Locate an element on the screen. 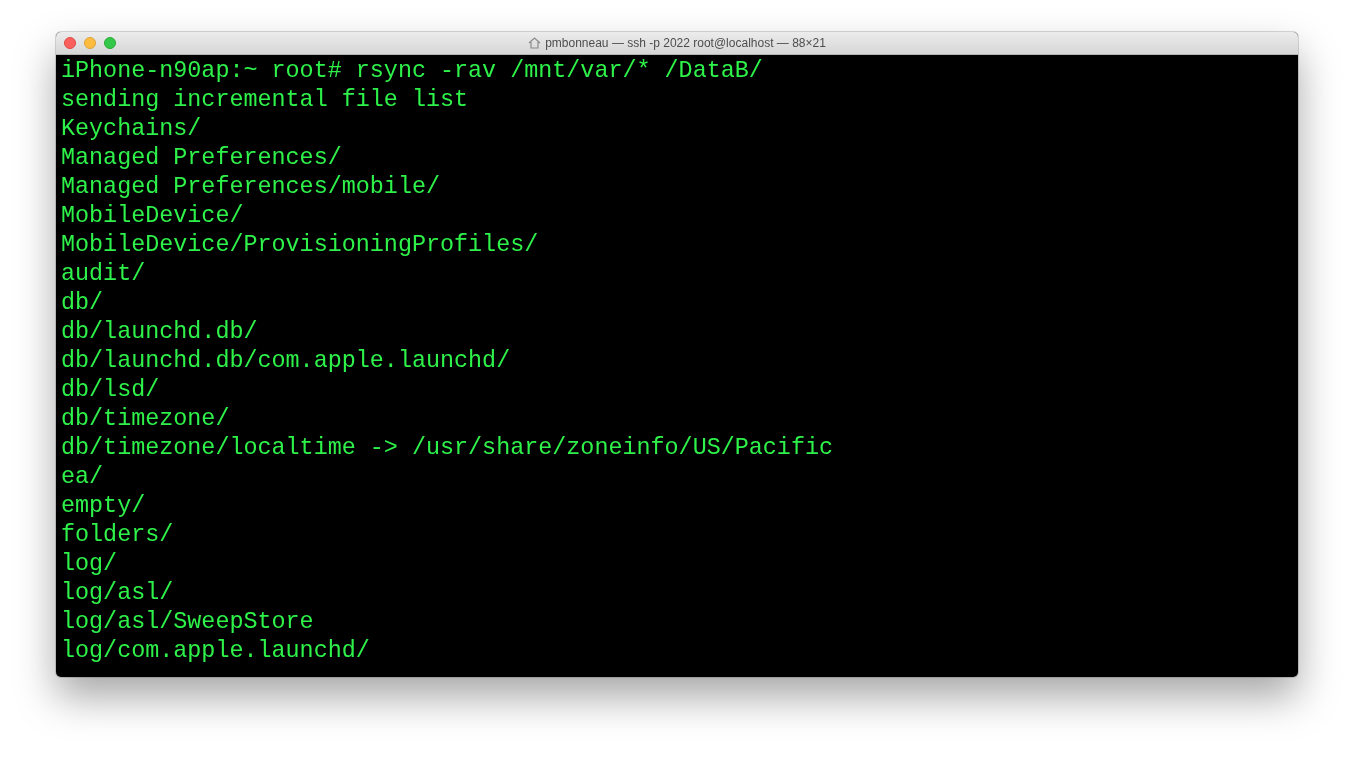 The width and height of the screenshot is (1354, 758). terminal-line: Managed Preferences/mobile/ is located at coordinates (250, 187).